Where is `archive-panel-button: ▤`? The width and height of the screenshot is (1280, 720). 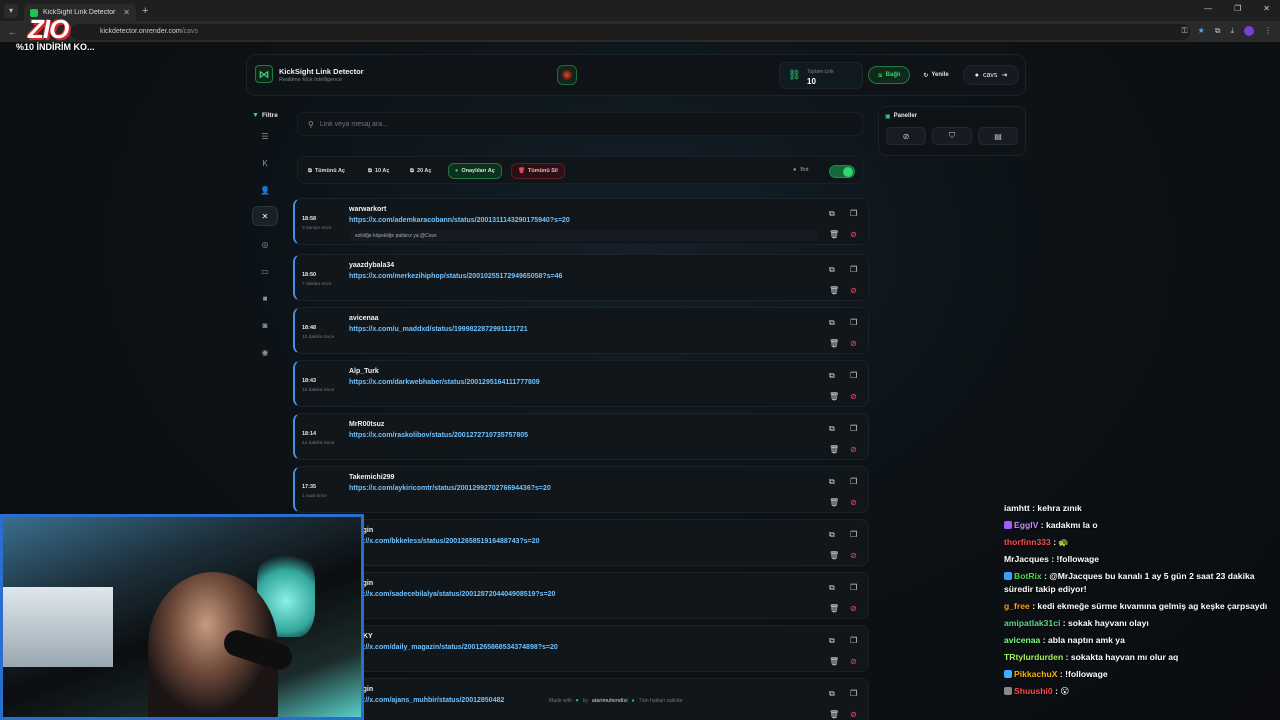
archive-panel-button: ▤ is located at coordinates (998, 136).